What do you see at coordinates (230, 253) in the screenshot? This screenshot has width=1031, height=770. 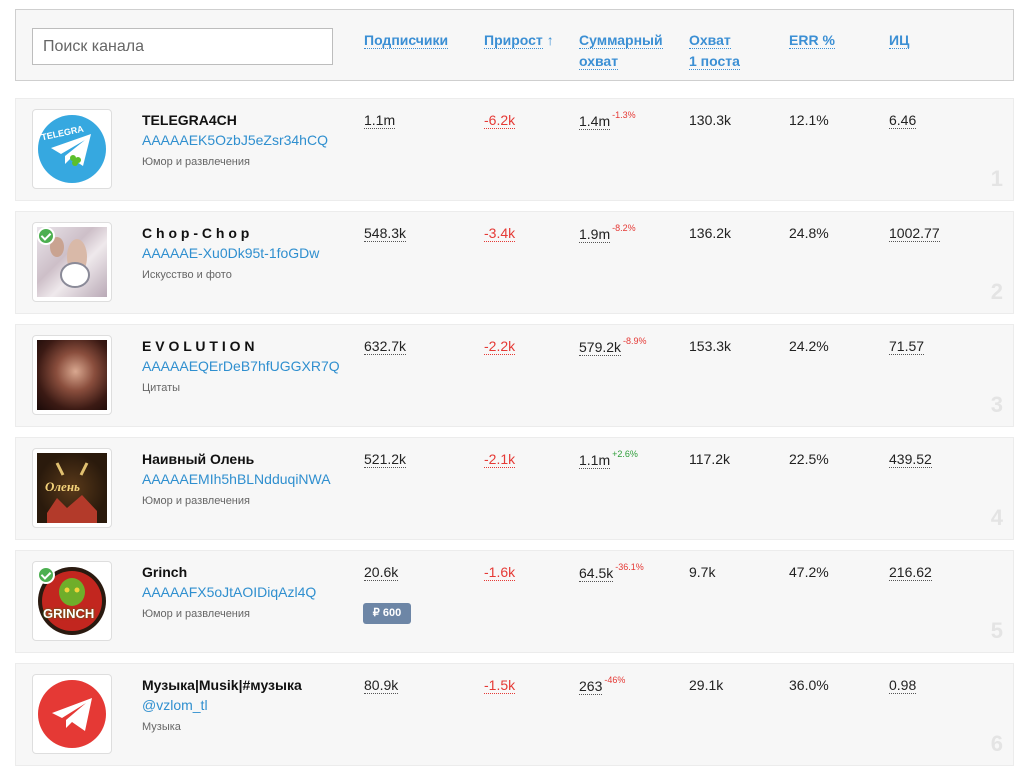 I see `channel-link: AAAAAE-Xu0Dk95t-1foGDw` at bounding box center [230, 253].